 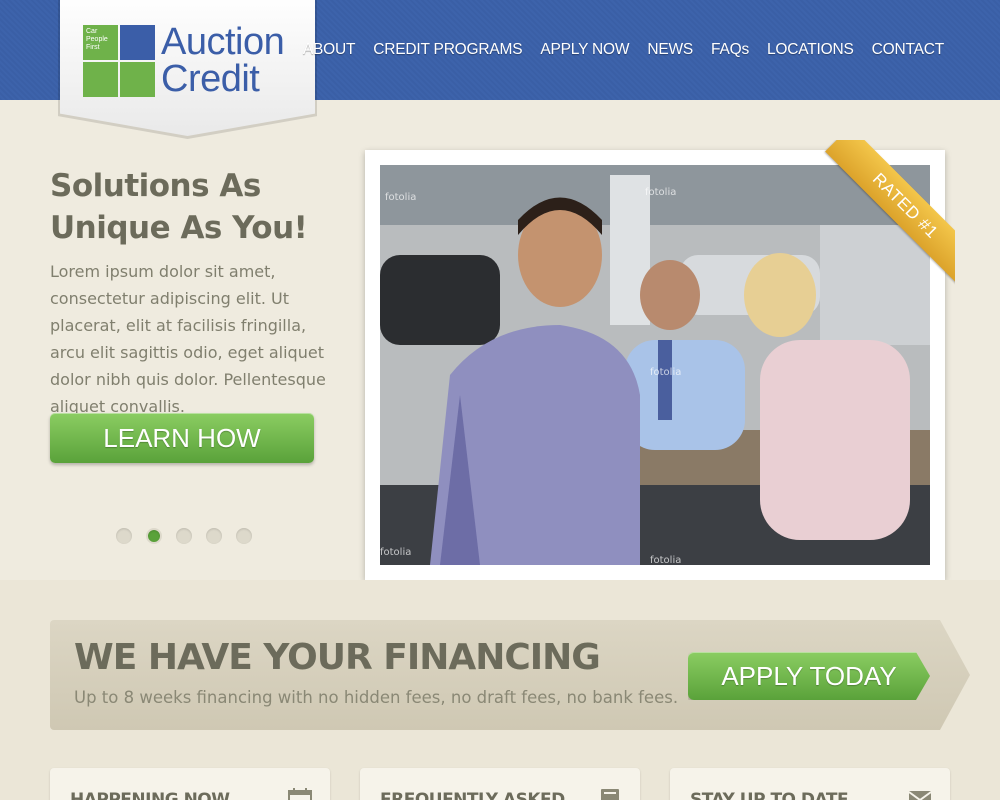 What do you see at coordinates (150, 795) in the screenshot?
I see `card-title: HAPPENING NOW` at bounding box center [150, 795].